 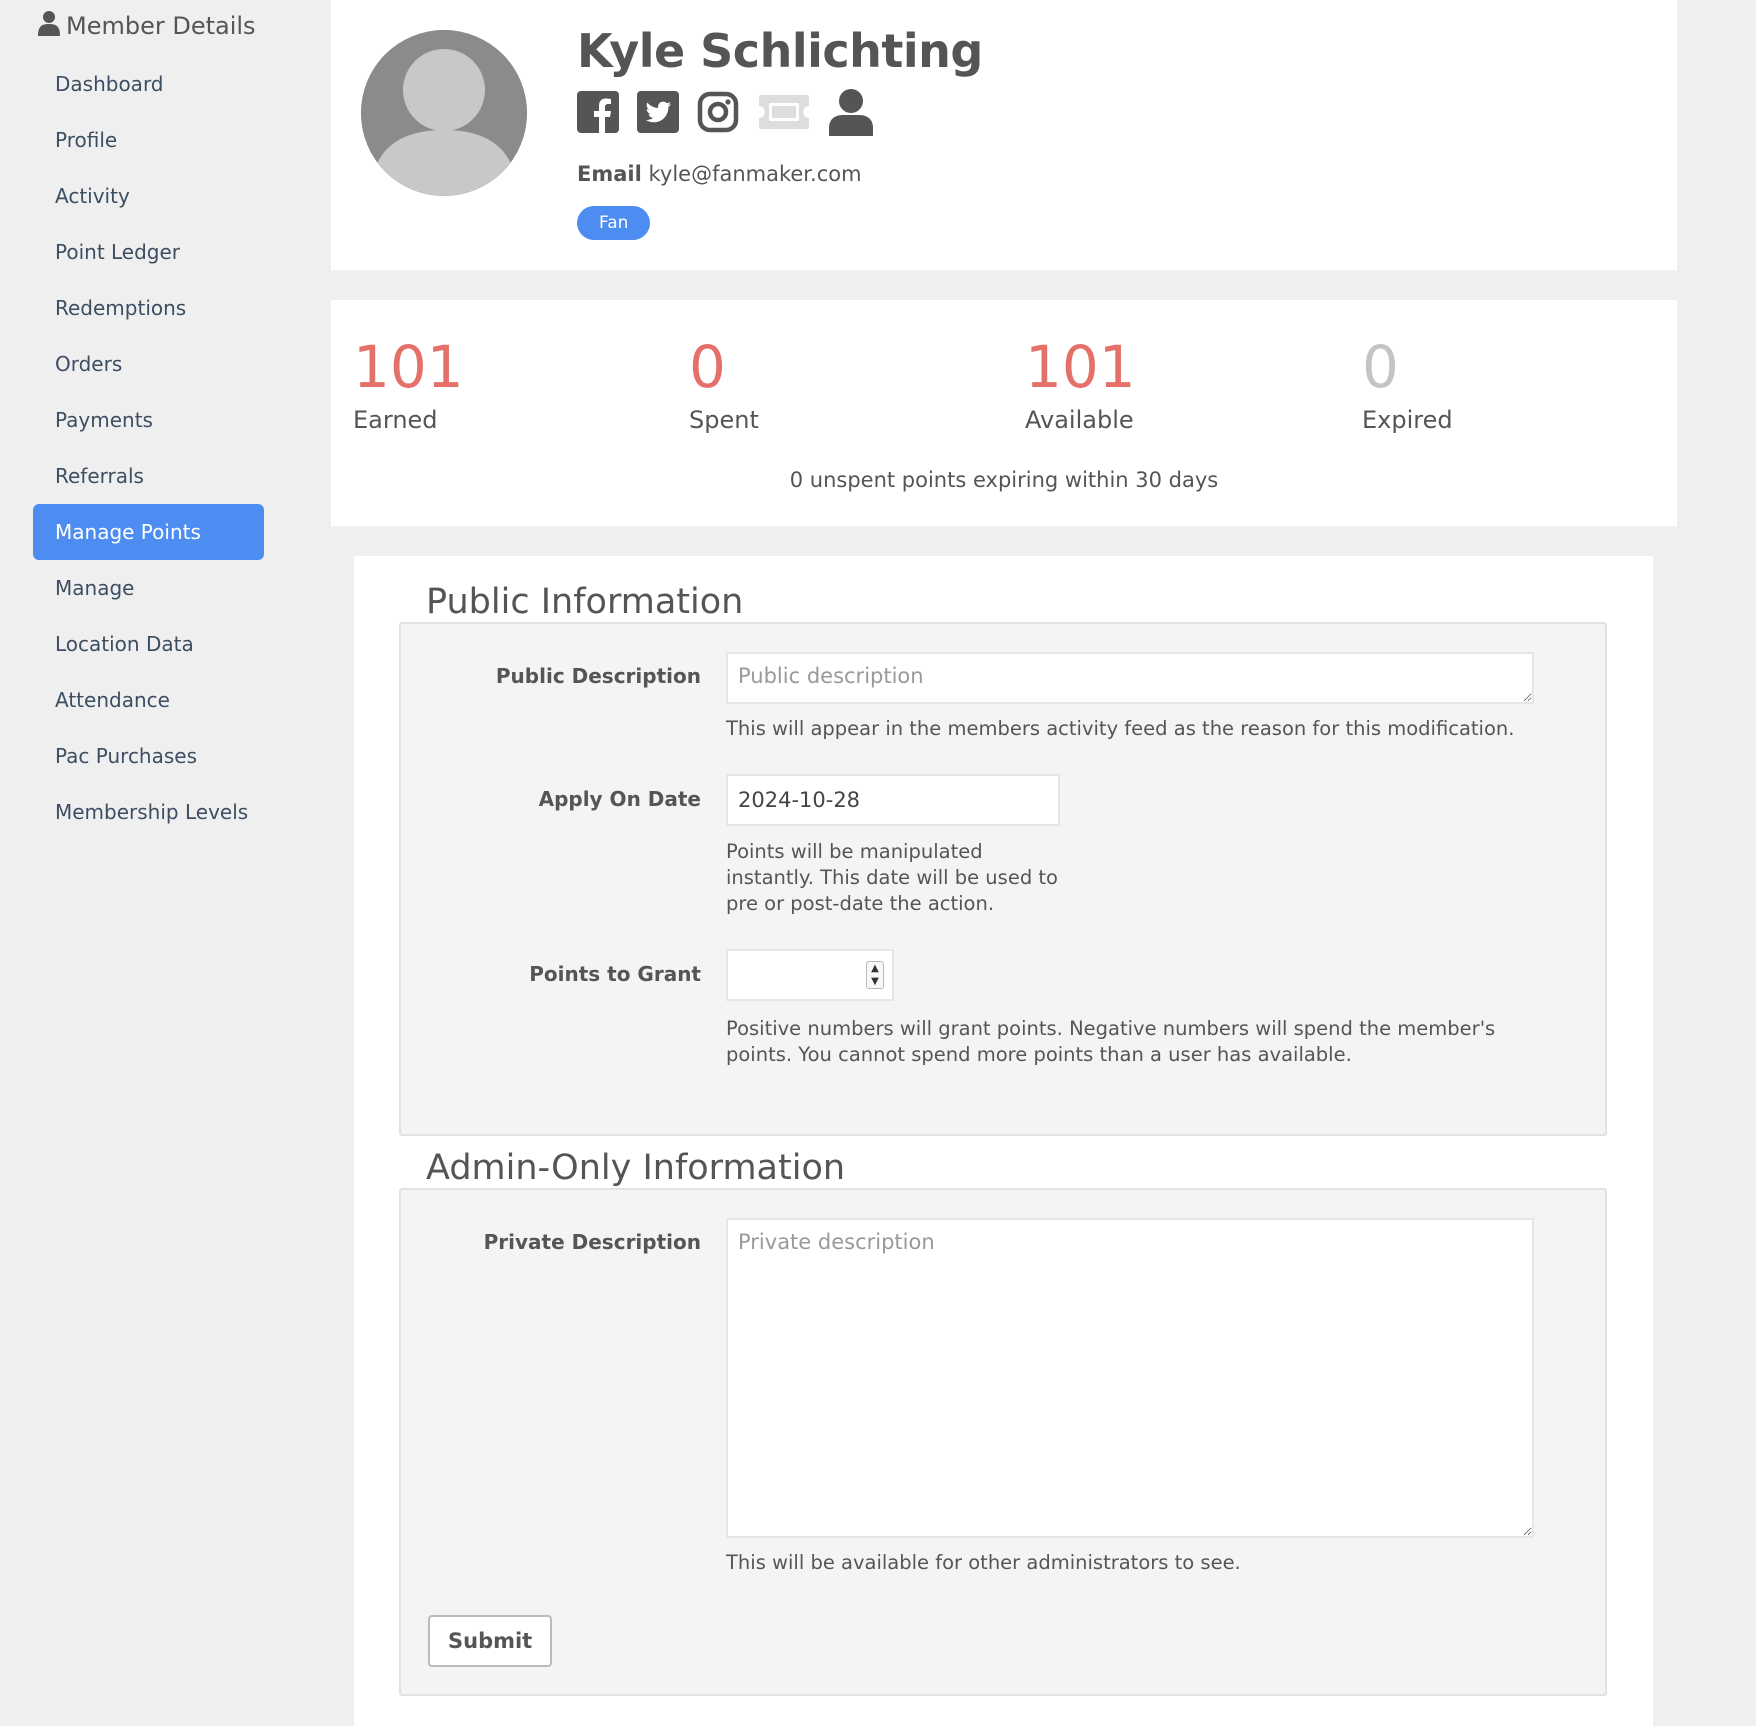 I want to click on points-stepper: ▲ ▼, so click(x=875, y=975).